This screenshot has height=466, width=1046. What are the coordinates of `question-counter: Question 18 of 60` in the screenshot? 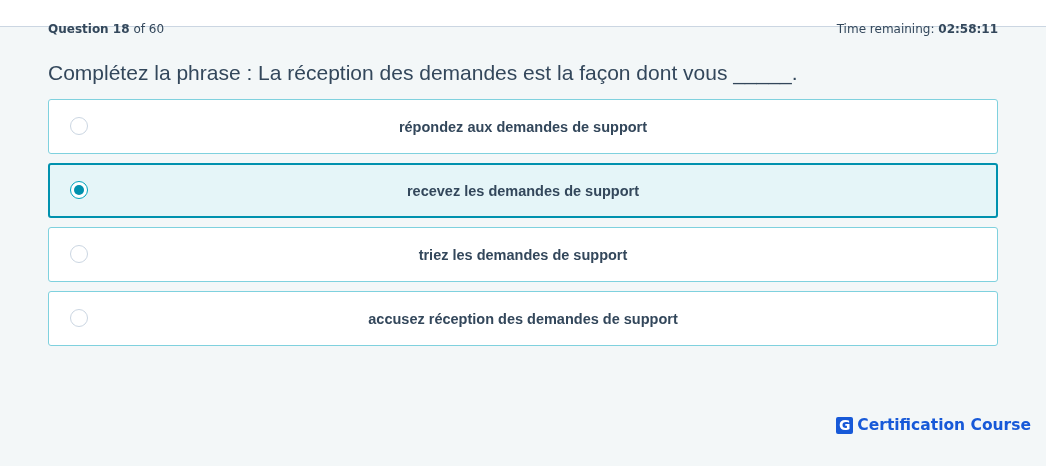 It's located at (106, 30).